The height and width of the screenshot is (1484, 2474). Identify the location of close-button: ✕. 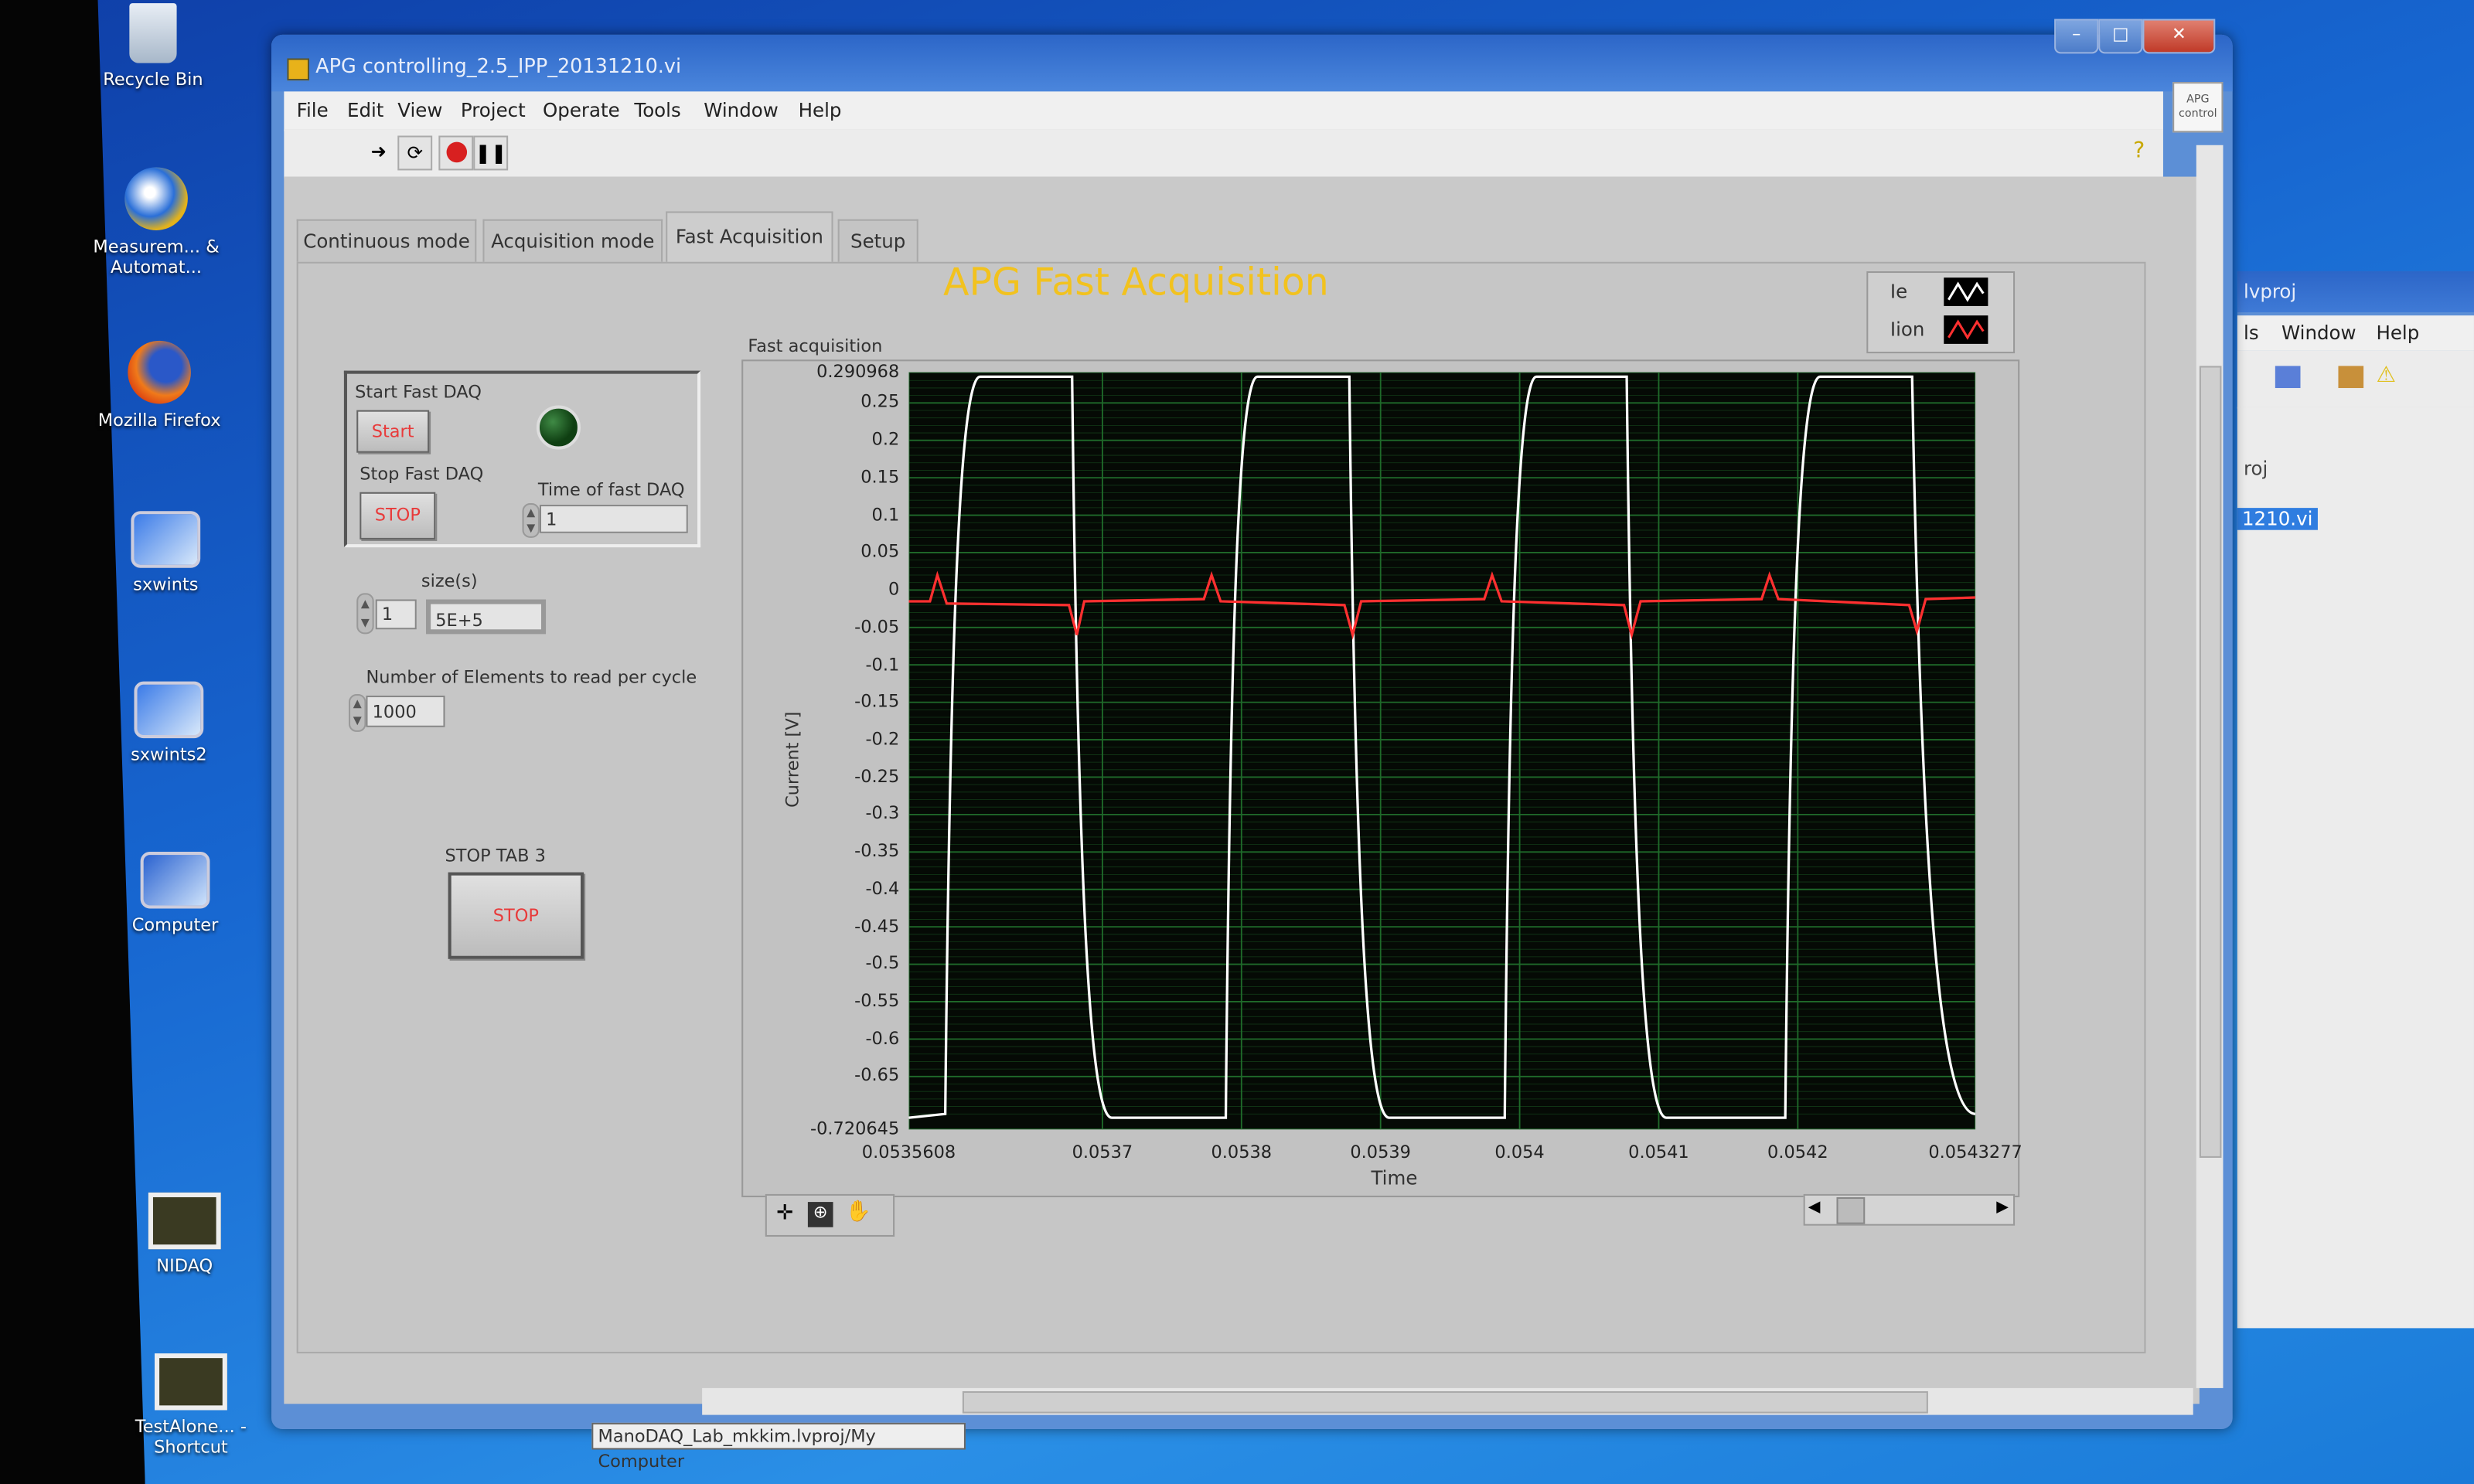
(2179, 36).